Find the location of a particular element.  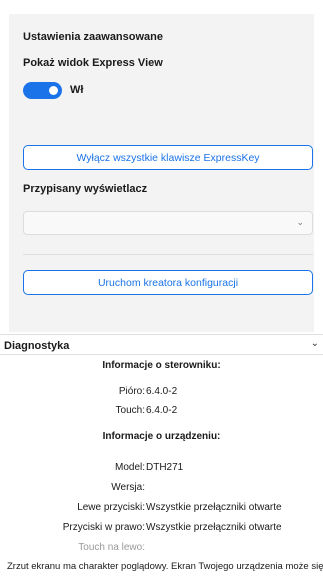

disable-expresskeys-button: Wyłącz wszystkie klawisze ExpressKey is located at coordinates (168, 157).